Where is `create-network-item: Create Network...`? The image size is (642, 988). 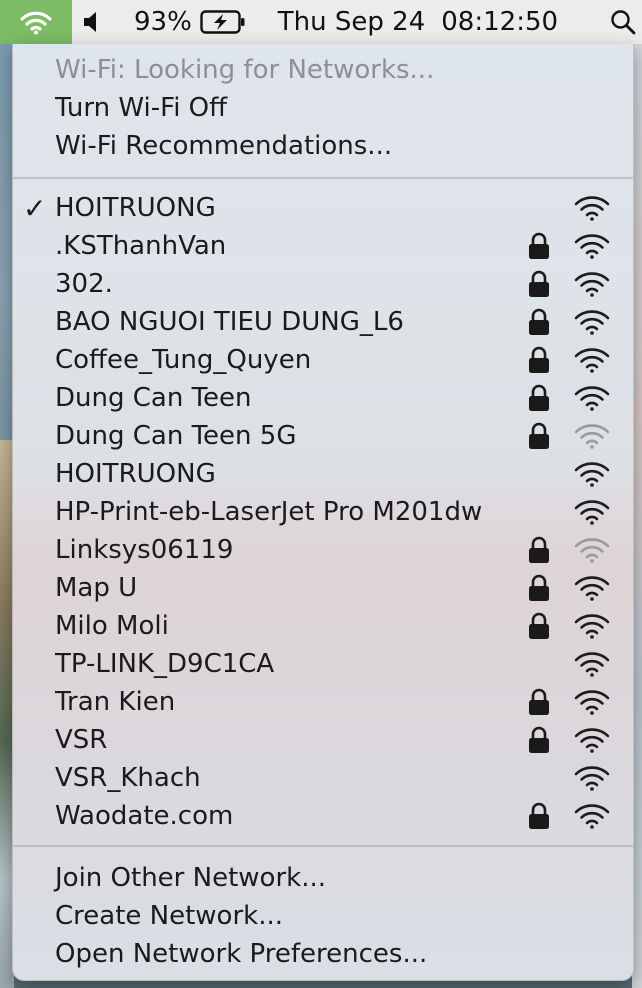 create-network-item: Create Network... is located at coordinates (323, 916).